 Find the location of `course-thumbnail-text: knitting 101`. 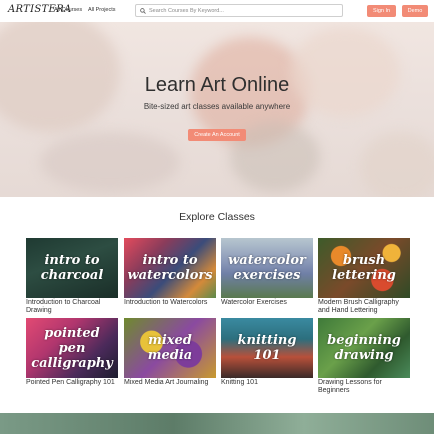

course-thumbnail-text: knitting 101 is located at coordinates (267, 348).